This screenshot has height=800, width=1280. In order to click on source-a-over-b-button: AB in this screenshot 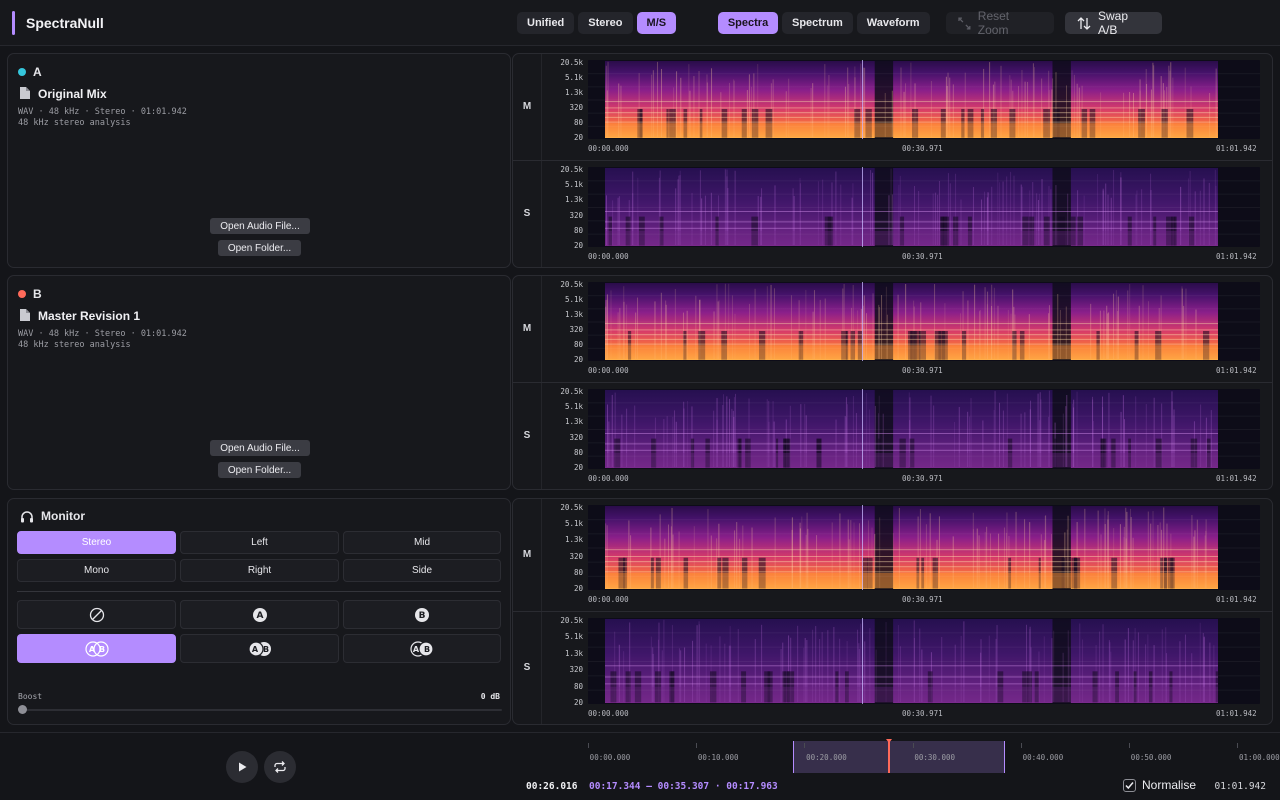, I will do `click(259, 648)`.